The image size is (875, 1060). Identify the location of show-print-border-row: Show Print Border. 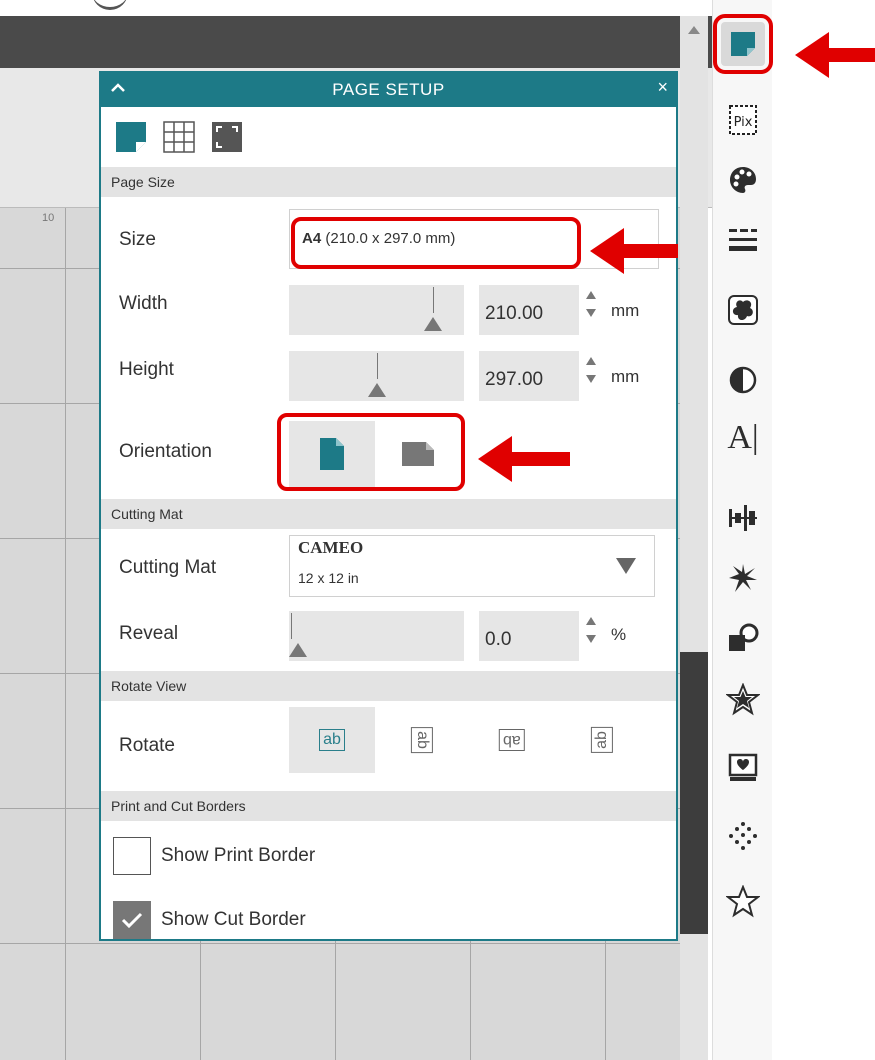
(388, 857).